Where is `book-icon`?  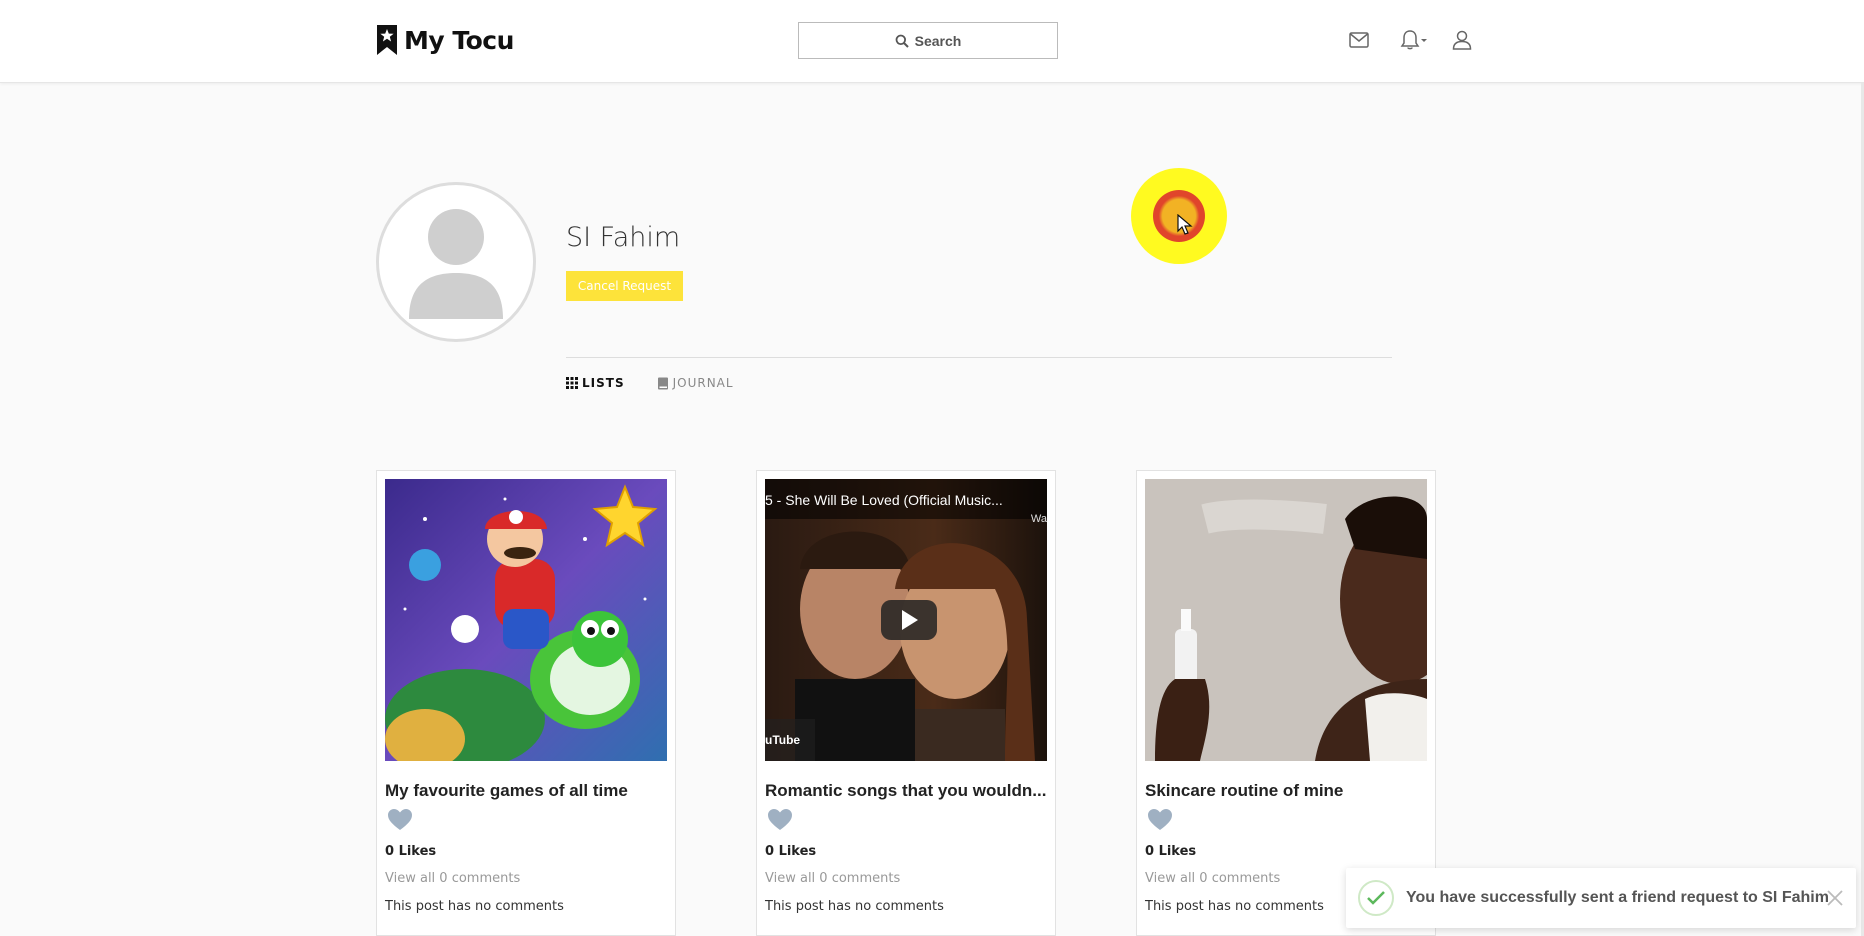 book-icon is located at coordinates (662, 383).